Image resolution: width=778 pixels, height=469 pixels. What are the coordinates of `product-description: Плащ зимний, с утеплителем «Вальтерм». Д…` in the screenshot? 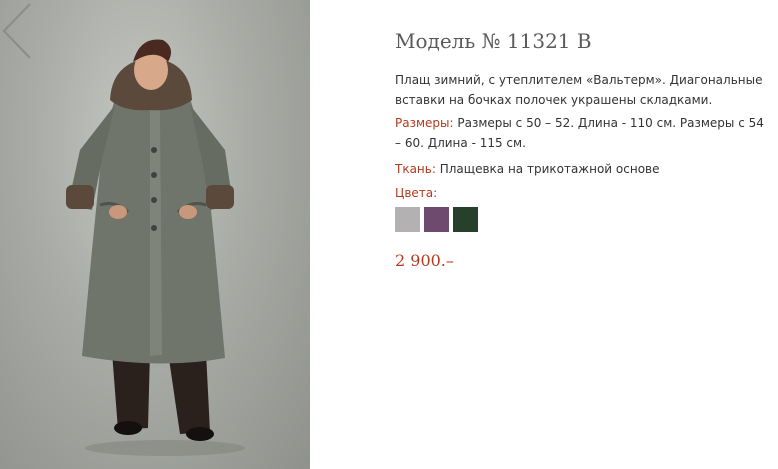 It's located at (579, 90).